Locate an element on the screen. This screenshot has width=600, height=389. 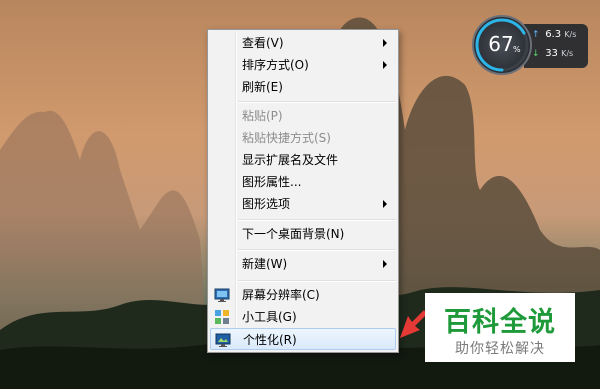
watermark-title: 百科全说 is located at coordinates (500, 322).